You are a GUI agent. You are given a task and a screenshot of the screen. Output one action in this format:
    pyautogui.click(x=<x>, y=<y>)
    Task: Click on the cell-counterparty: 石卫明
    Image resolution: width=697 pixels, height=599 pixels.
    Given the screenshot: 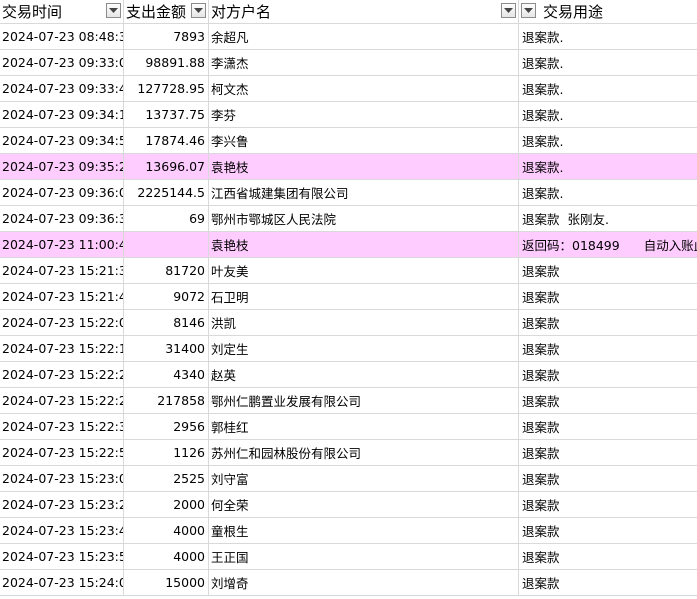 What is the action you would take?
    pyautogui.click(x=364, y=296)
    